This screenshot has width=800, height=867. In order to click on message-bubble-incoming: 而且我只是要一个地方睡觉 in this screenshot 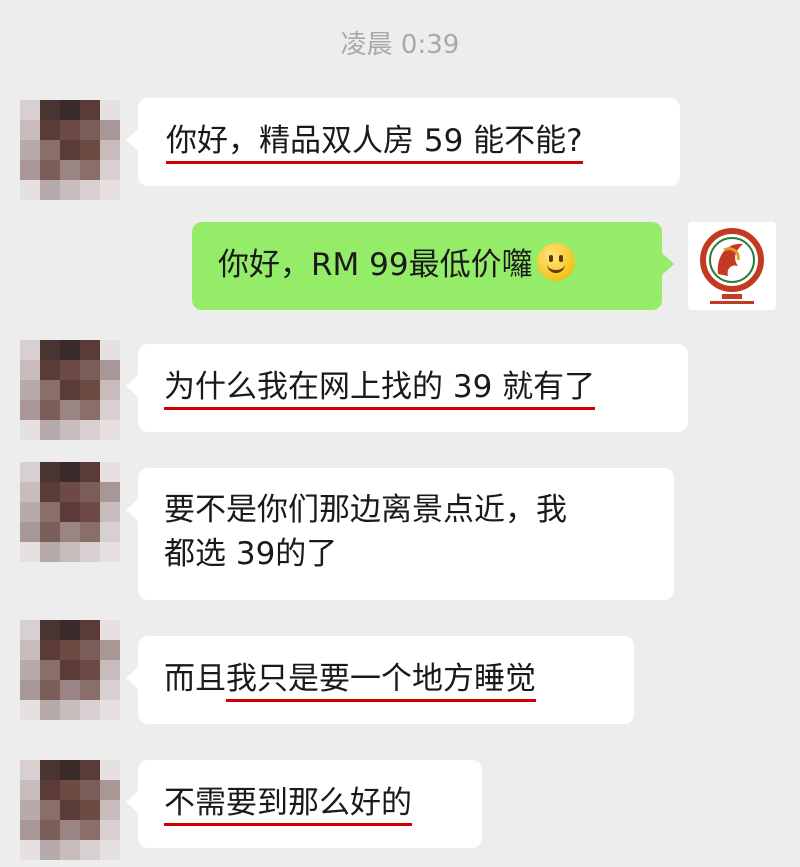, I will do `click(380, 680)`.